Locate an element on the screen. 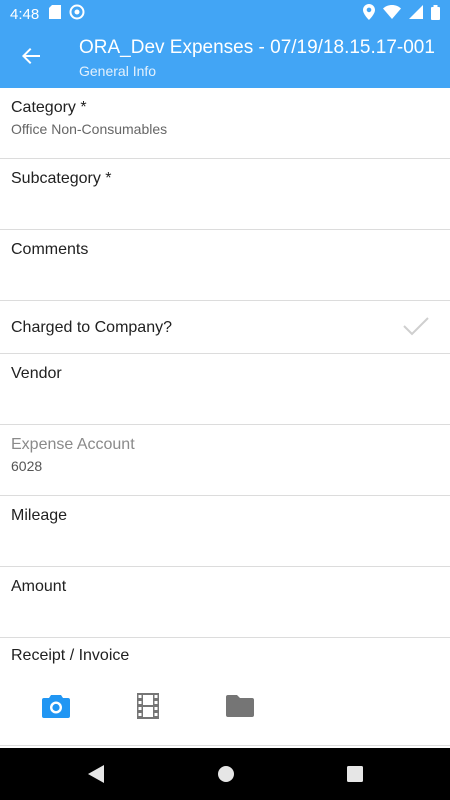  page-subtitle: General Info is located at coordinates (118, 71).